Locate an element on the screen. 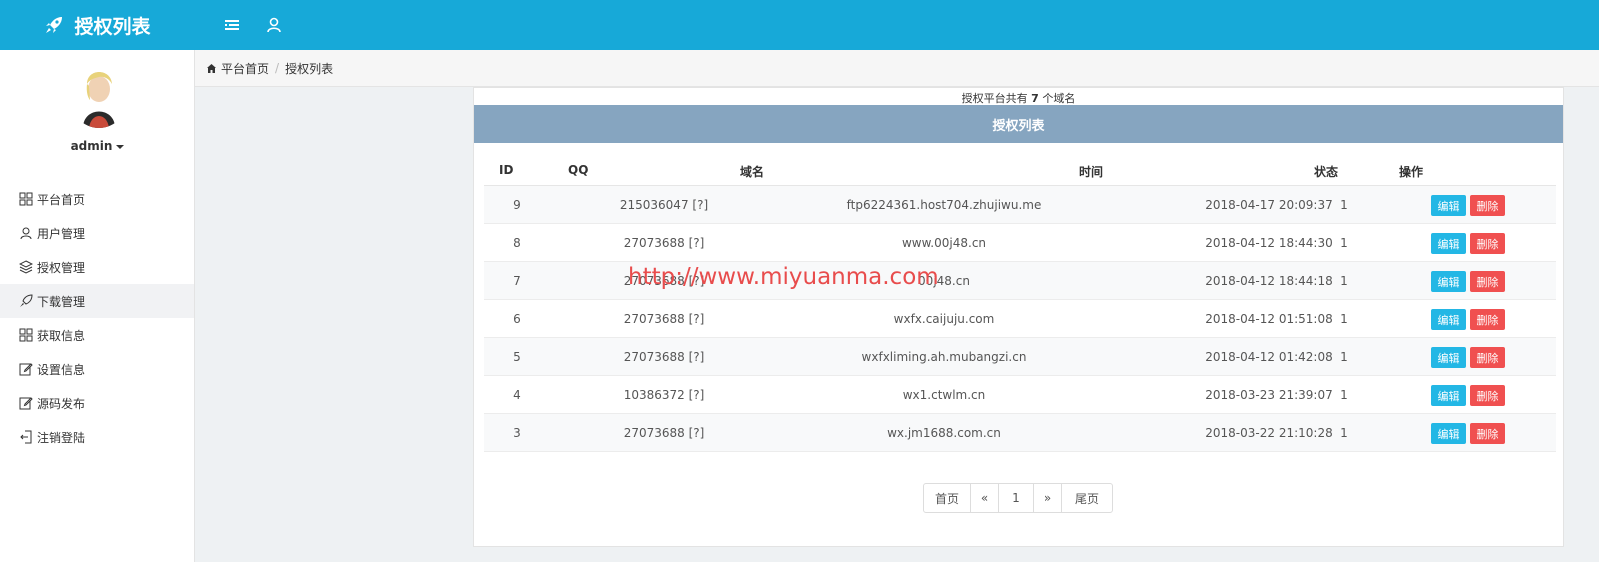  cell-domain: wxfxliming.ah.mubangzi.cn is located at coordinates (944, 357).